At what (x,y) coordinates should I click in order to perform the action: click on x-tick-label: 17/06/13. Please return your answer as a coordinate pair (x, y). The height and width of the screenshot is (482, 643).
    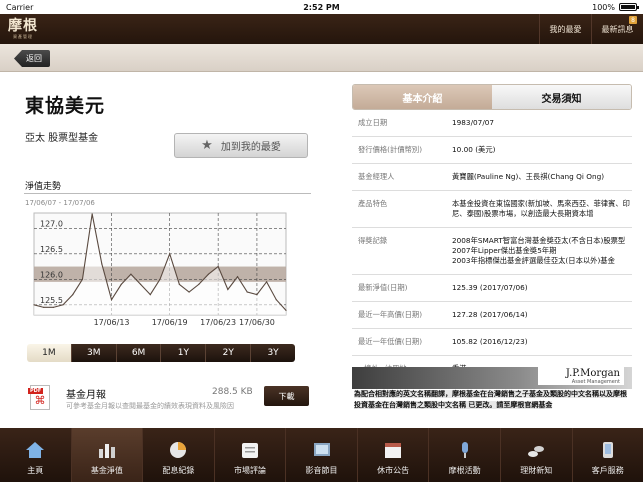
    Looking at the image, I should click on (112, 322).